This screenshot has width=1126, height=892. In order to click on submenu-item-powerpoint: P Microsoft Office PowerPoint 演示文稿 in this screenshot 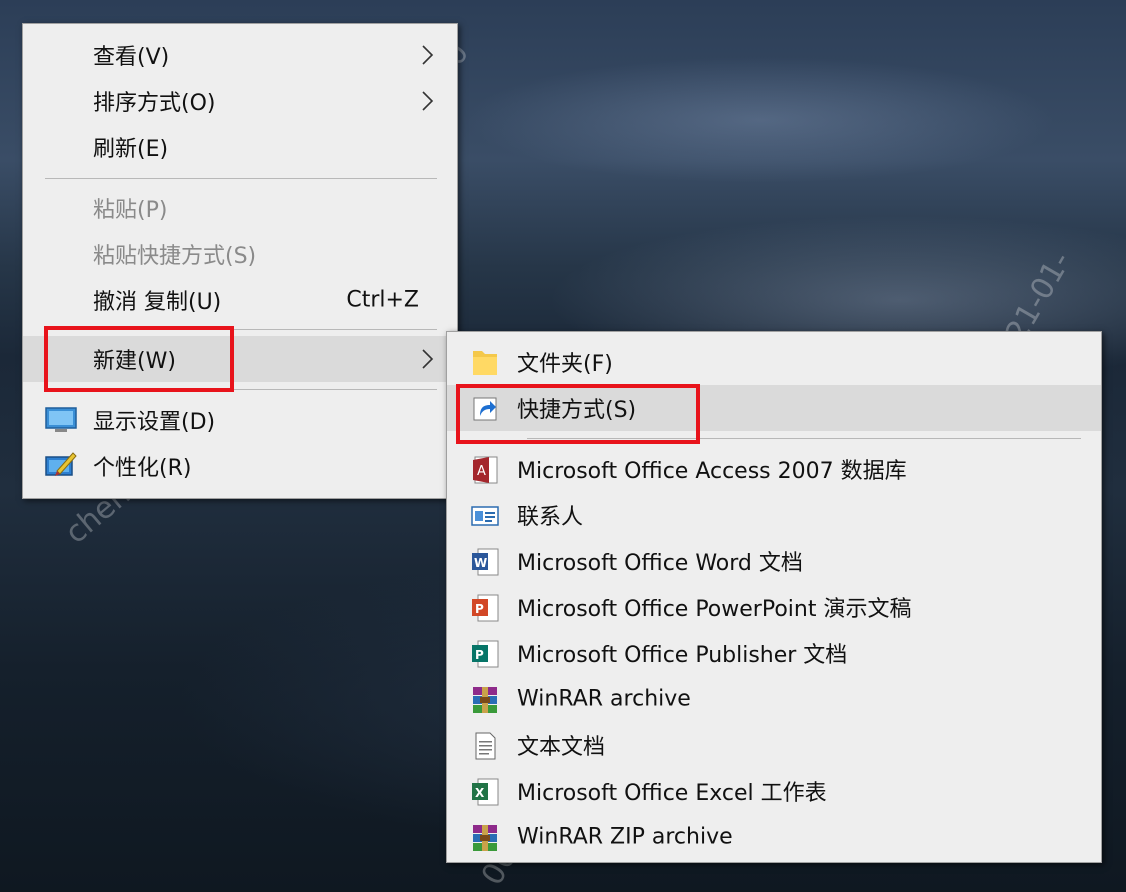, I will do `click(774, 607)`.